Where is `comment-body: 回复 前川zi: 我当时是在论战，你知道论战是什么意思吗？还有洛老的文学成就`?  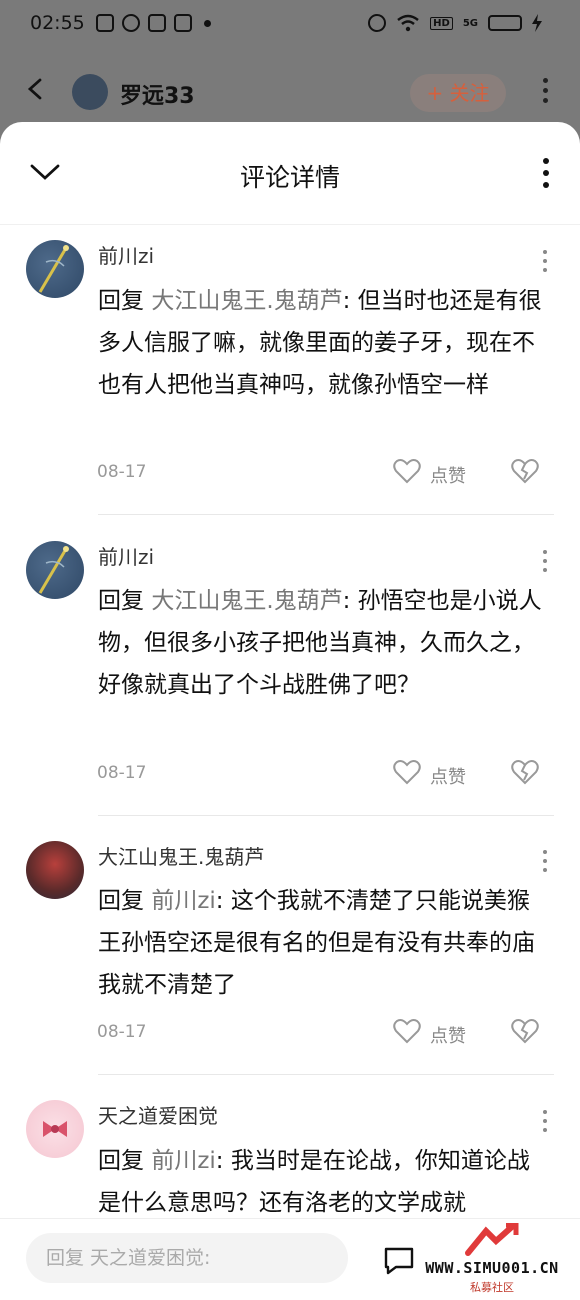 comment-body: 回复 前川zi: 我当时是在论战，你知道论战是什么意思吗？还有洛老的文学成就 is located at coordinates (322, 1182).